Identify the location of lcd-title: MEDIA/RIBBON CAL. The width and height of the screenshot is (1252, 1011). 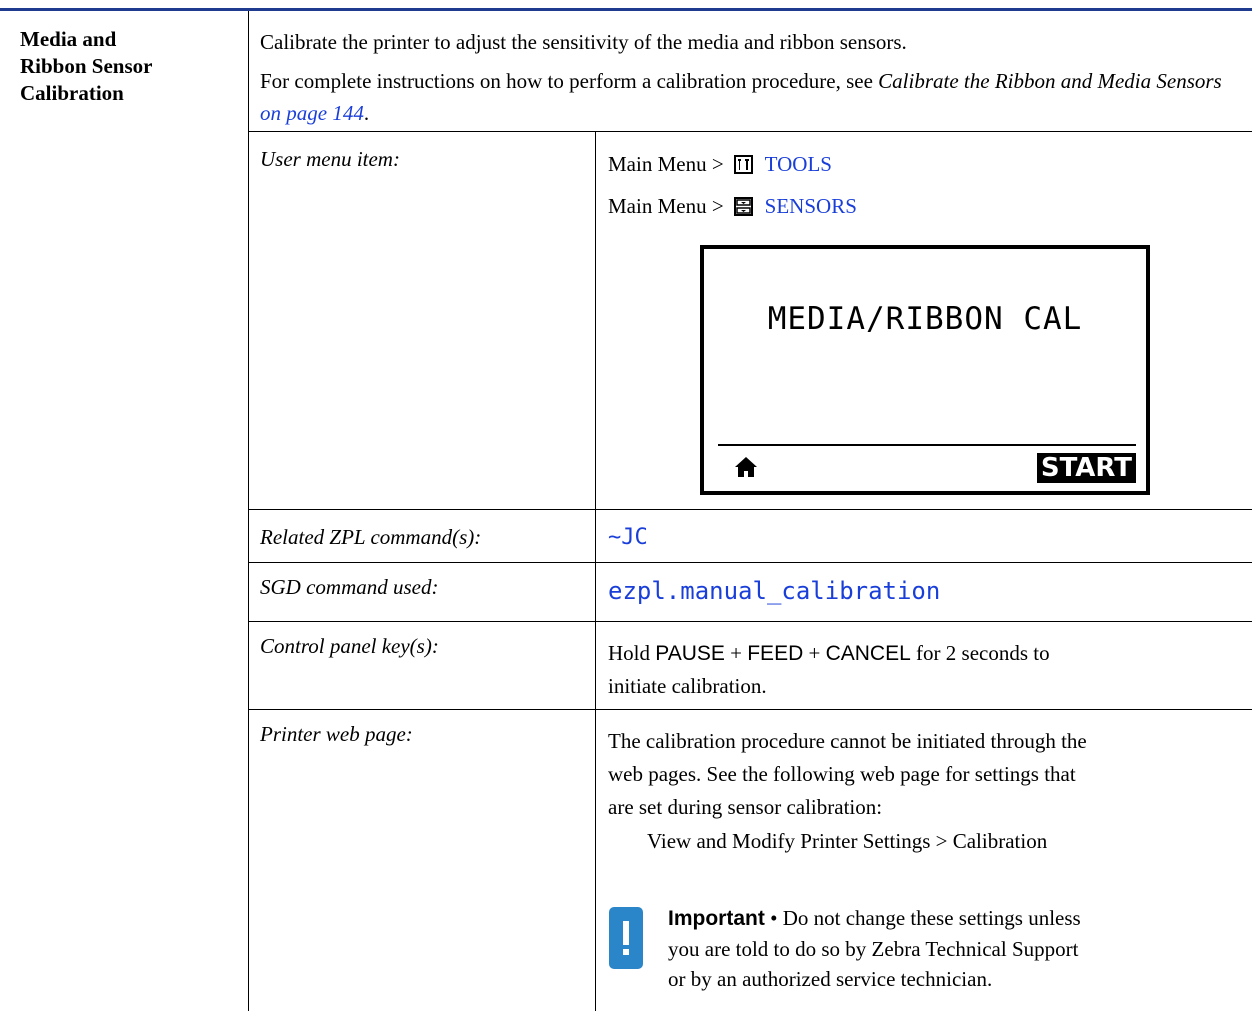
(925, 319).